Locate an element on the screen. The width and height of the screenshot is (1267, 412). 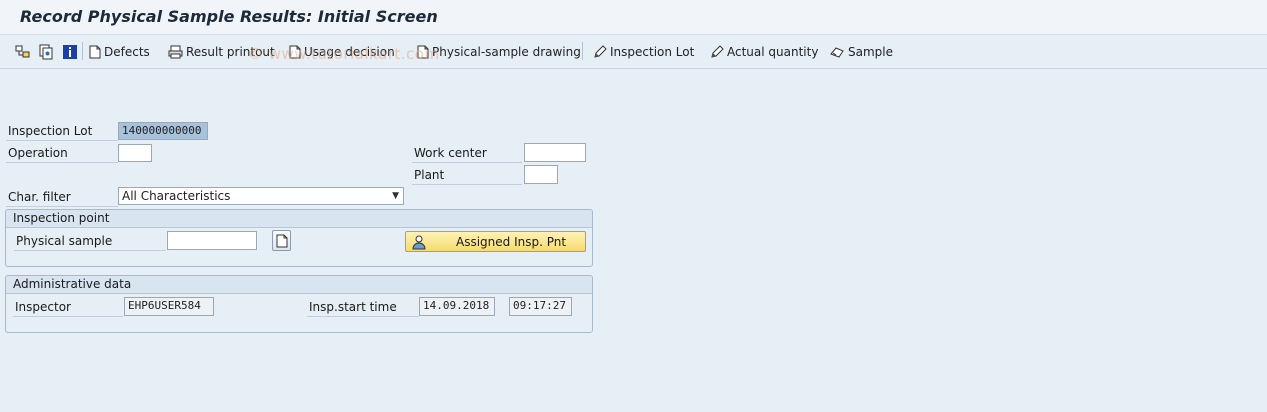
inspection-point-header: Inspection point is located at coordinates (299, 219).